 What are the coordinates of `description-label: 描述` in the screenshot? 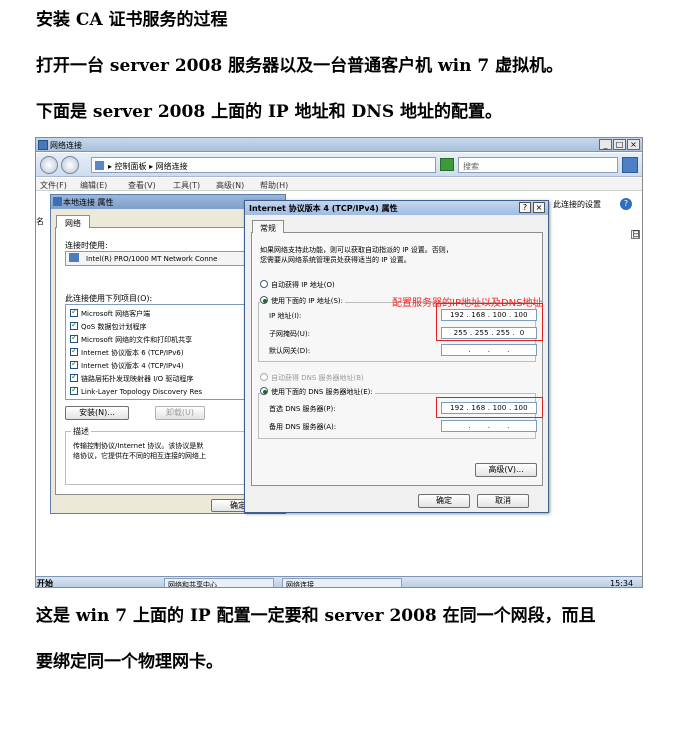 It's located at (81, 431).